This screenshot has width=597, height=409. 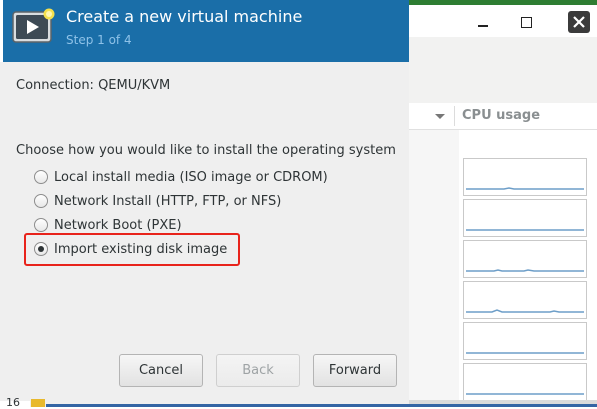 I want to click on minimize-icon, so click(x=483, y=22).